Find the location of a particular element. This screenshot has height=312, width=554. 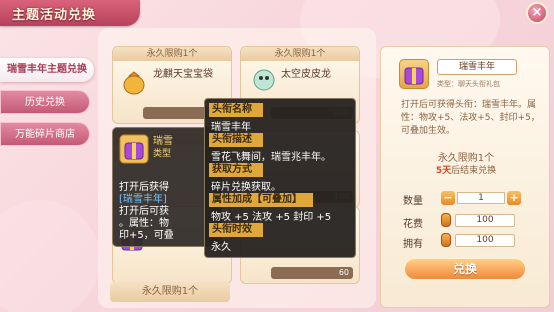

close-icon: × is located at coordinates (537, 12).